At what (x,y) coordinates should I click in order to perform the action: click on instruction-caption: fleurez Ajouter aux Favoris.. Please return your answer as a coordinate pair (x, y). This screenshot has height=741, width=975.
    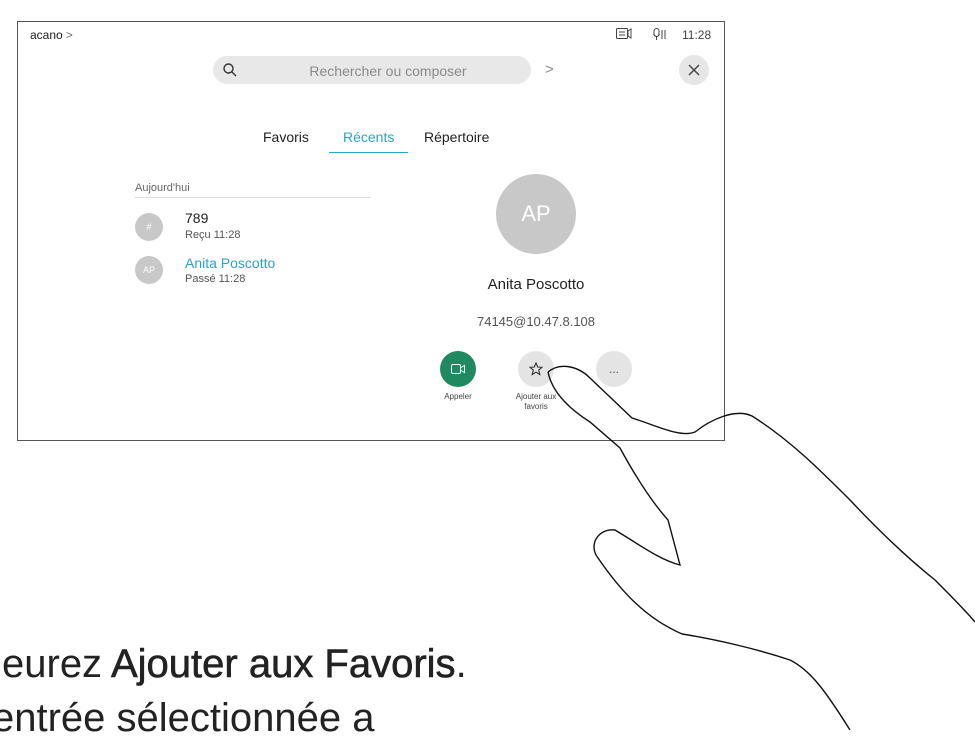
    Looking at the image, I should click on (233, 664).